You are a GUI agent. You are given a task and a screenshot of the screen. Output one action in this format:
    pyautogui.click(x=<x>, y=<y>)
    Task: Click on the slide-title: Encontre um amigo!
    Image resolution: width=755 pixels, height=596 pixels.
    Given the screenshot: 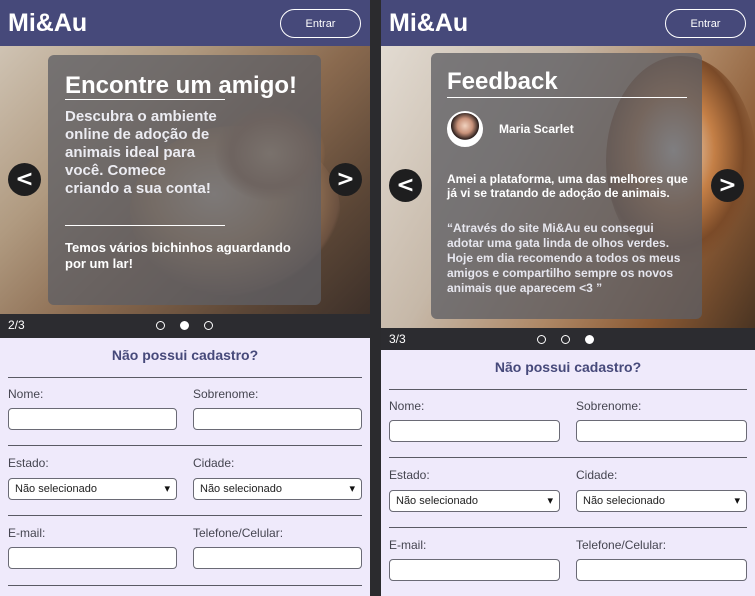 What is the action you would take?
    pyautogui.click(x=181, y=85)
    